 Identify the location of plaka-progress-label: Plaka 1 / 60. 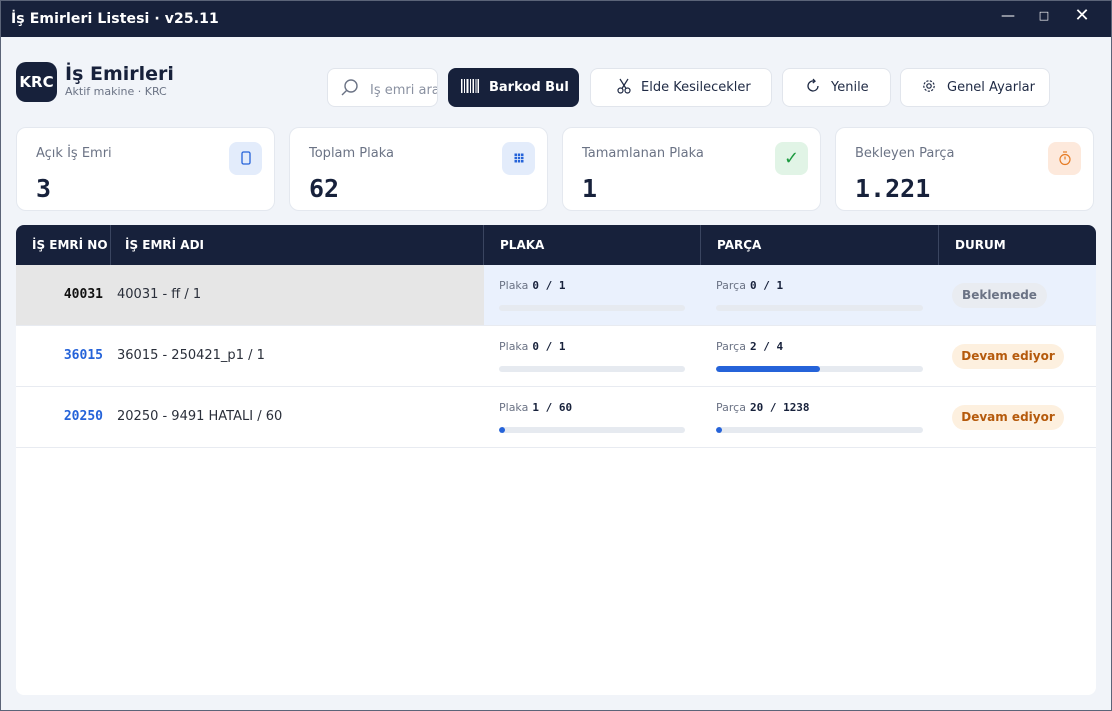
(535, 407).